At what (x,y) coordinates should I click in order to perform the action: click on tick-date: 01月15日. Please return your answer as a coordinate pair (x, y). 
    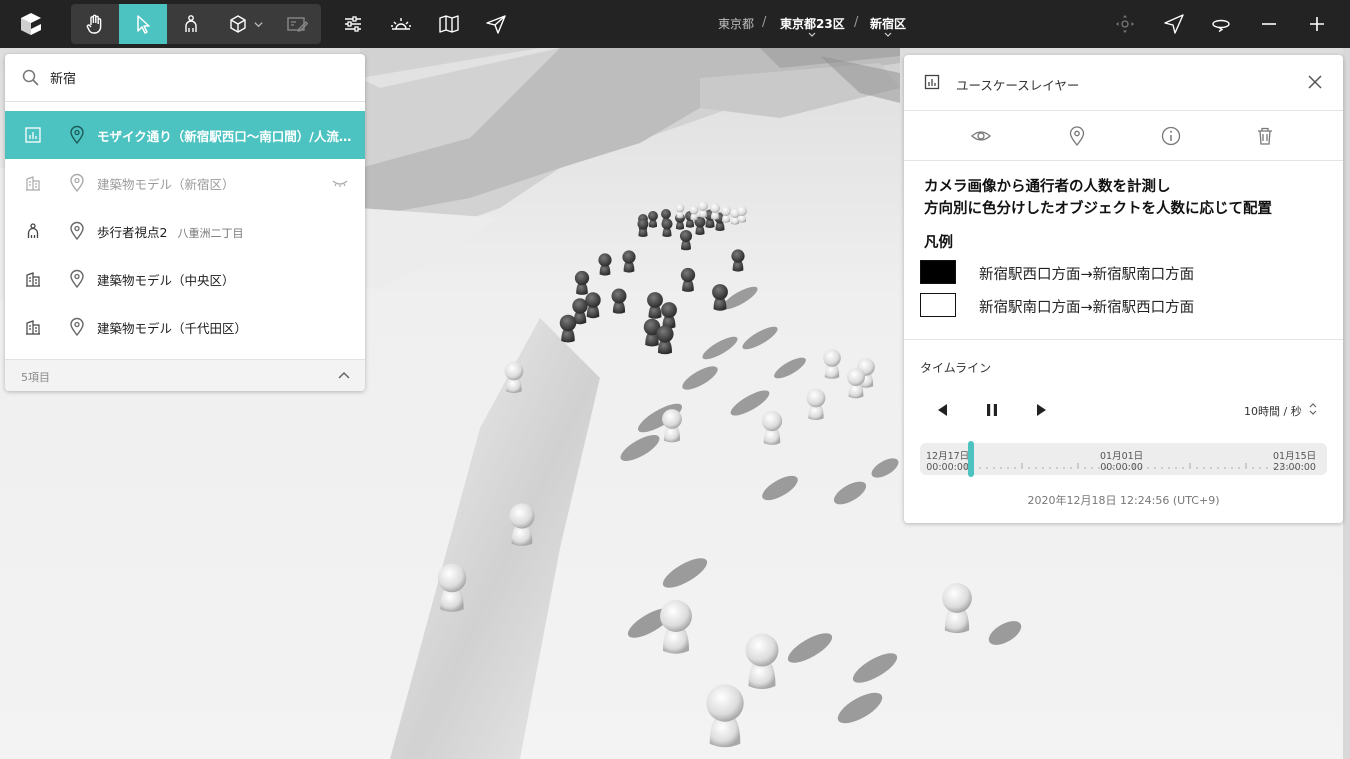
    Looking at the image, I should click on (1295, 456).